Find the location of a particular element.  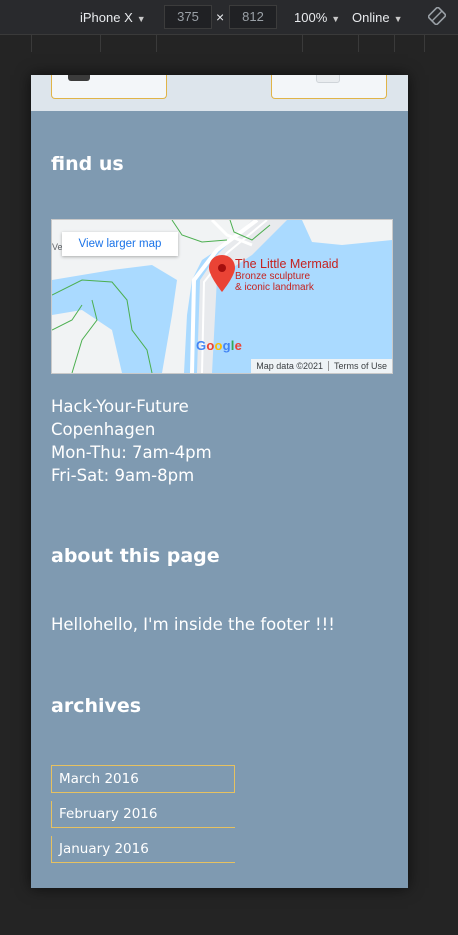

google-logo-letter: g is located at coordinates (226, 345).